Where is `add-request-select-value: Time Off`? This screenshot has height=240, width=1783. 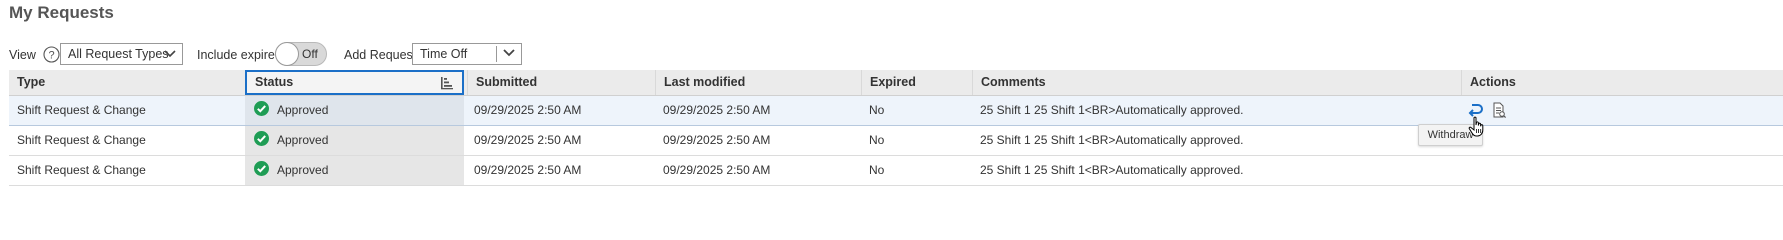
add-request-select-value: Time Off is located at coordinates (444, 54).